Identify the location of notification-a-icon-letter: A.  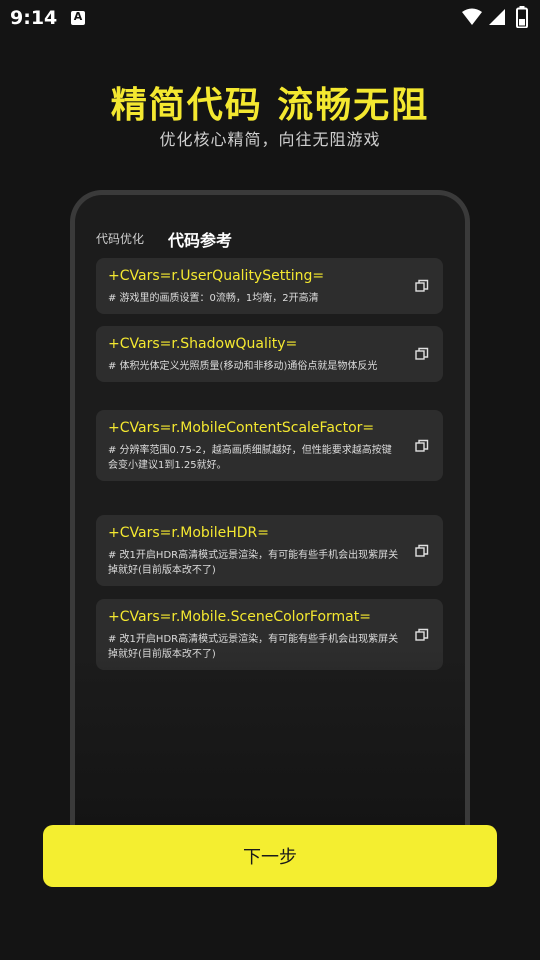
(78, 16).